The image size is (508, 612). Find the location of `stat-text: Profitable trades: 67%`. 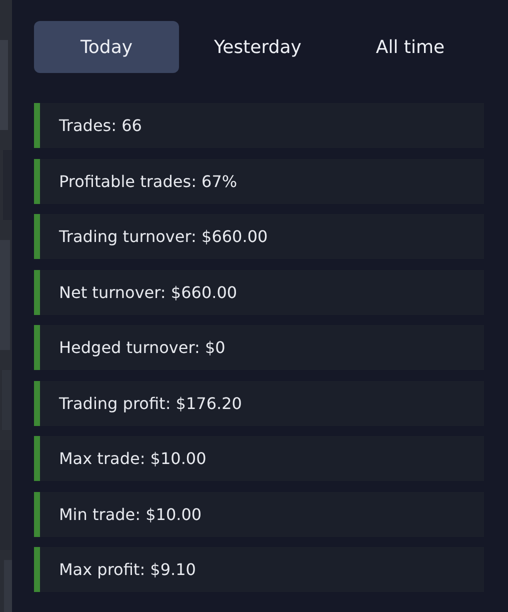

stat-text: Profitable trades: 67% is located at coordinates (148, 181).